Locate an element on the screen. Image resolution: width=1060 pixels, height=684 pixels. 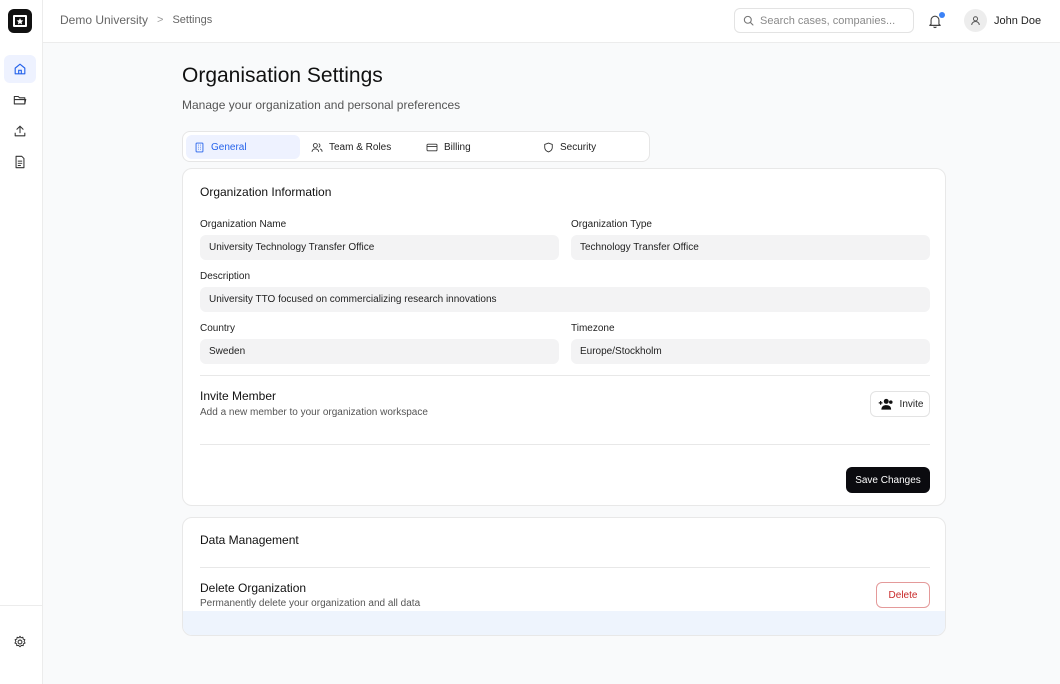
delete-organization-title: Delete Organization is located at coordinates (253, 588).